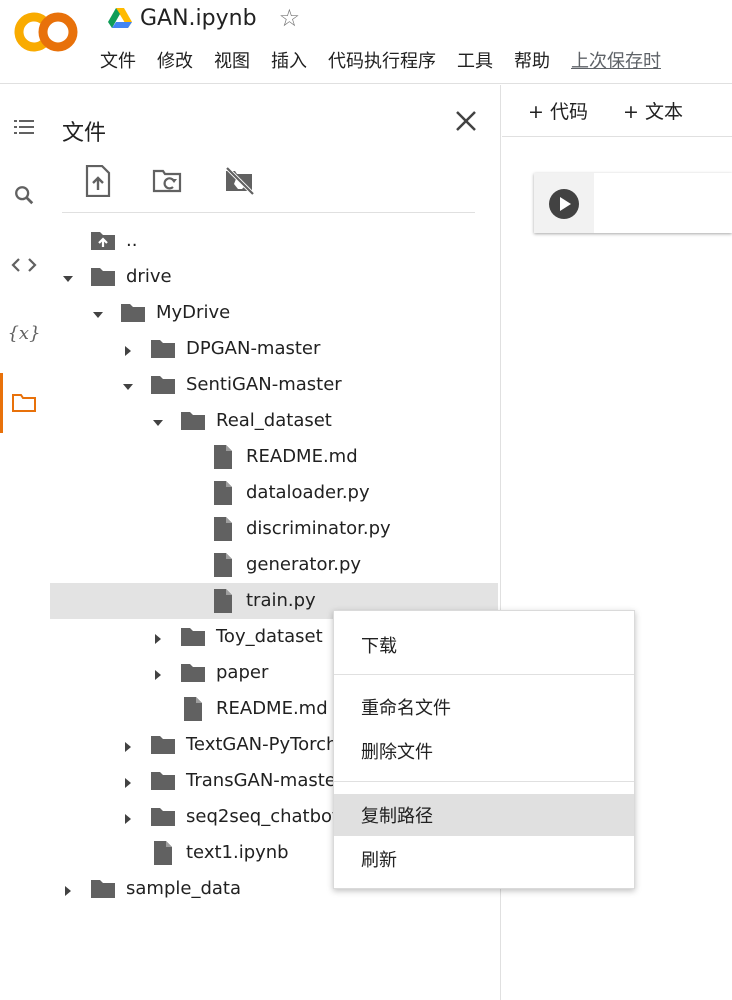  I want to click on tree-file-row: generator.py, so click(274, 565).